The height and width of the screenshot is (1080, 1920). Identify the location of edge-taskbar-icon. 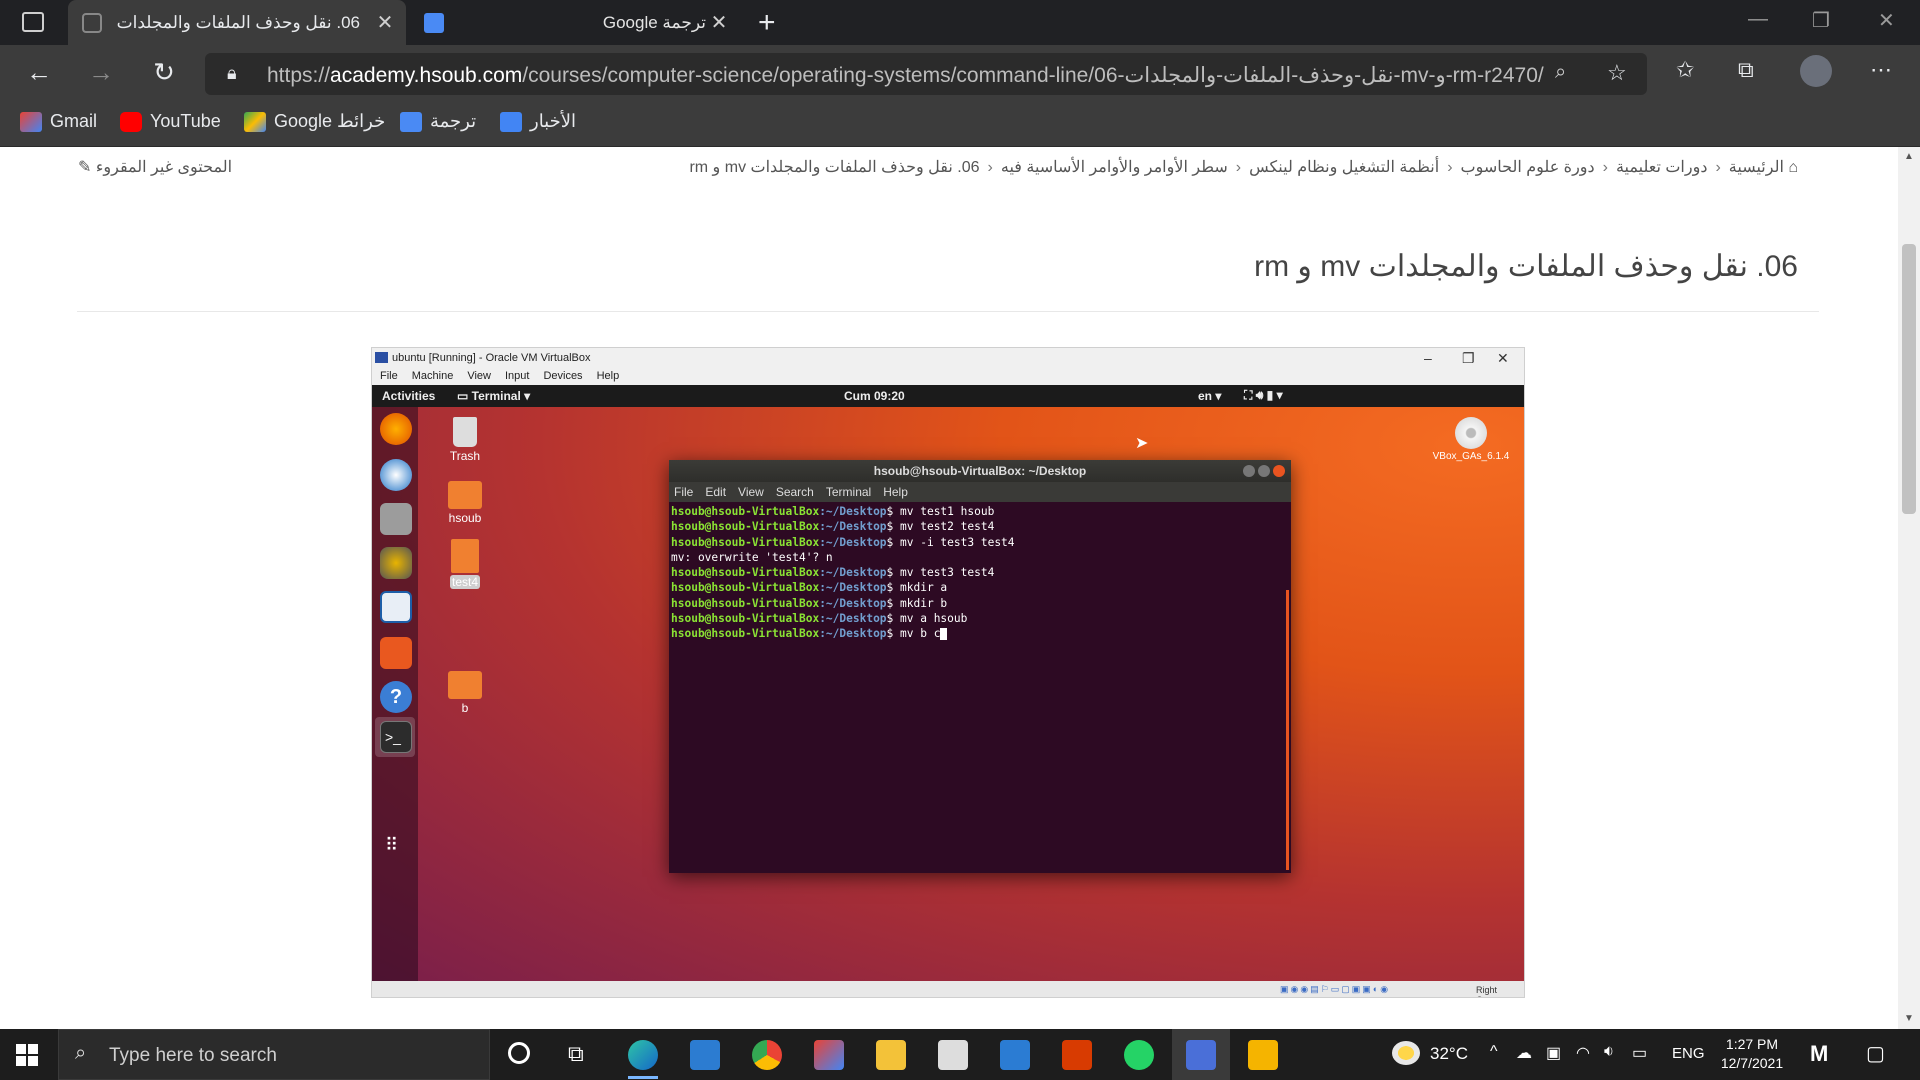
(643, 1055).